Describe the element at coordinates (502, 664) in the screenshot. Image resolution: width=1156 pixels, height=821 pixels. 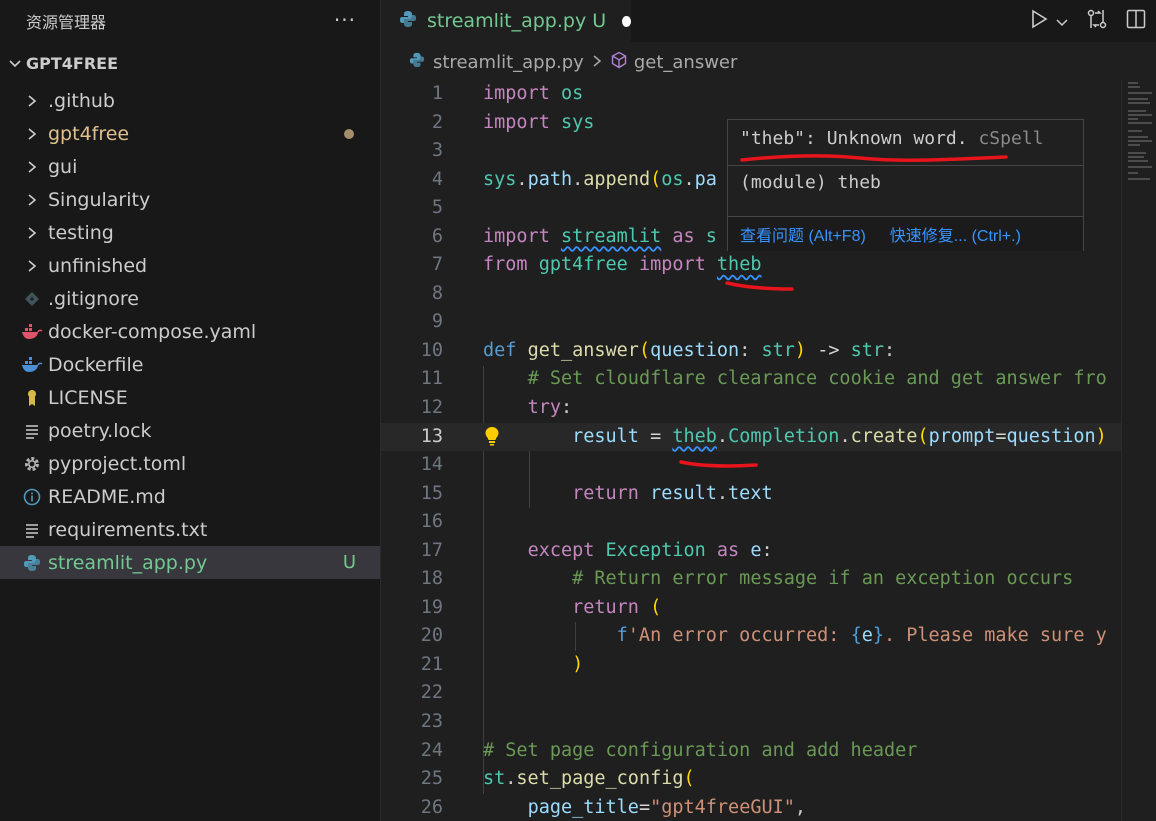
I see `code-line: 21 )` at that location.